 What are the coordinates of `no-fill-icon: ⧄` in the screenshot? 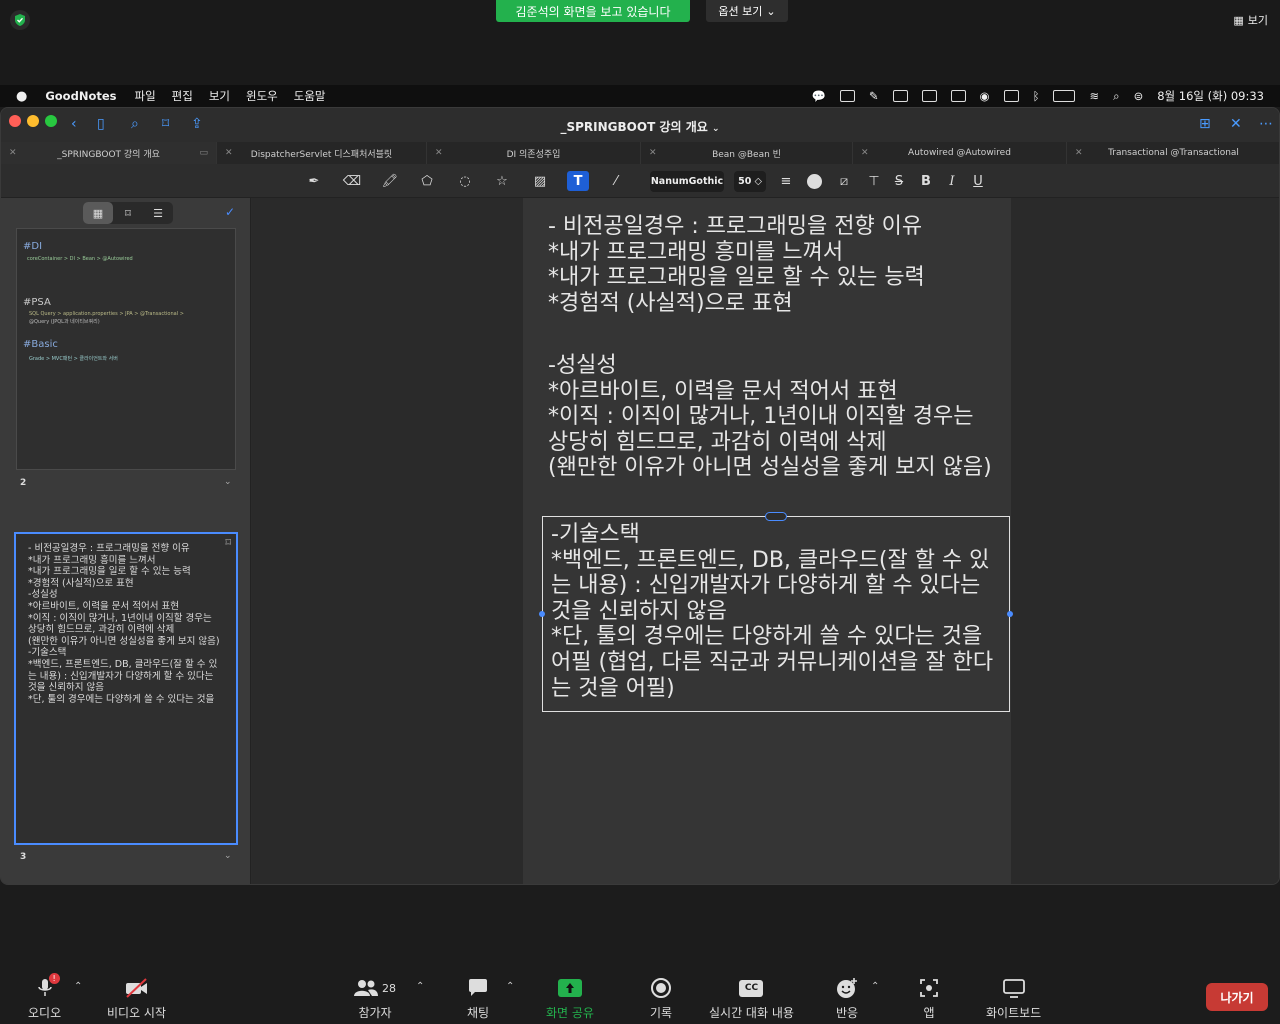 It's located at (844, 181).